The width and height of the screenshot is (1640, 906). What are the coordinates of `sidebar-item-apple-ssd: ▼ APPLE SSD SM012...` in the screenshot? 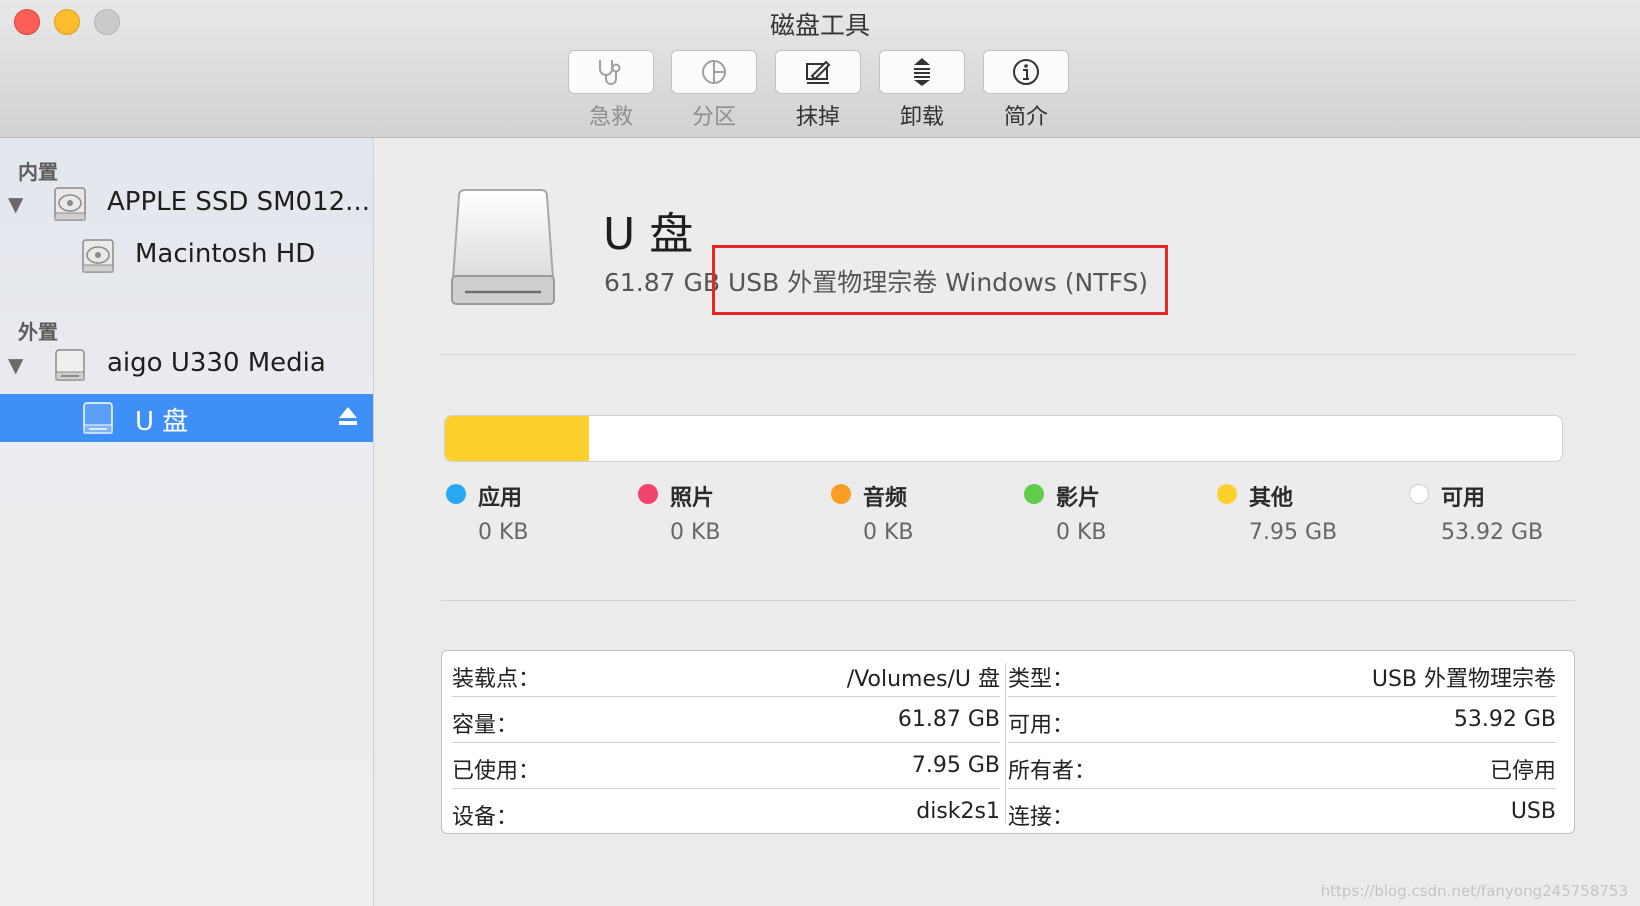 It's located at (186, 204).